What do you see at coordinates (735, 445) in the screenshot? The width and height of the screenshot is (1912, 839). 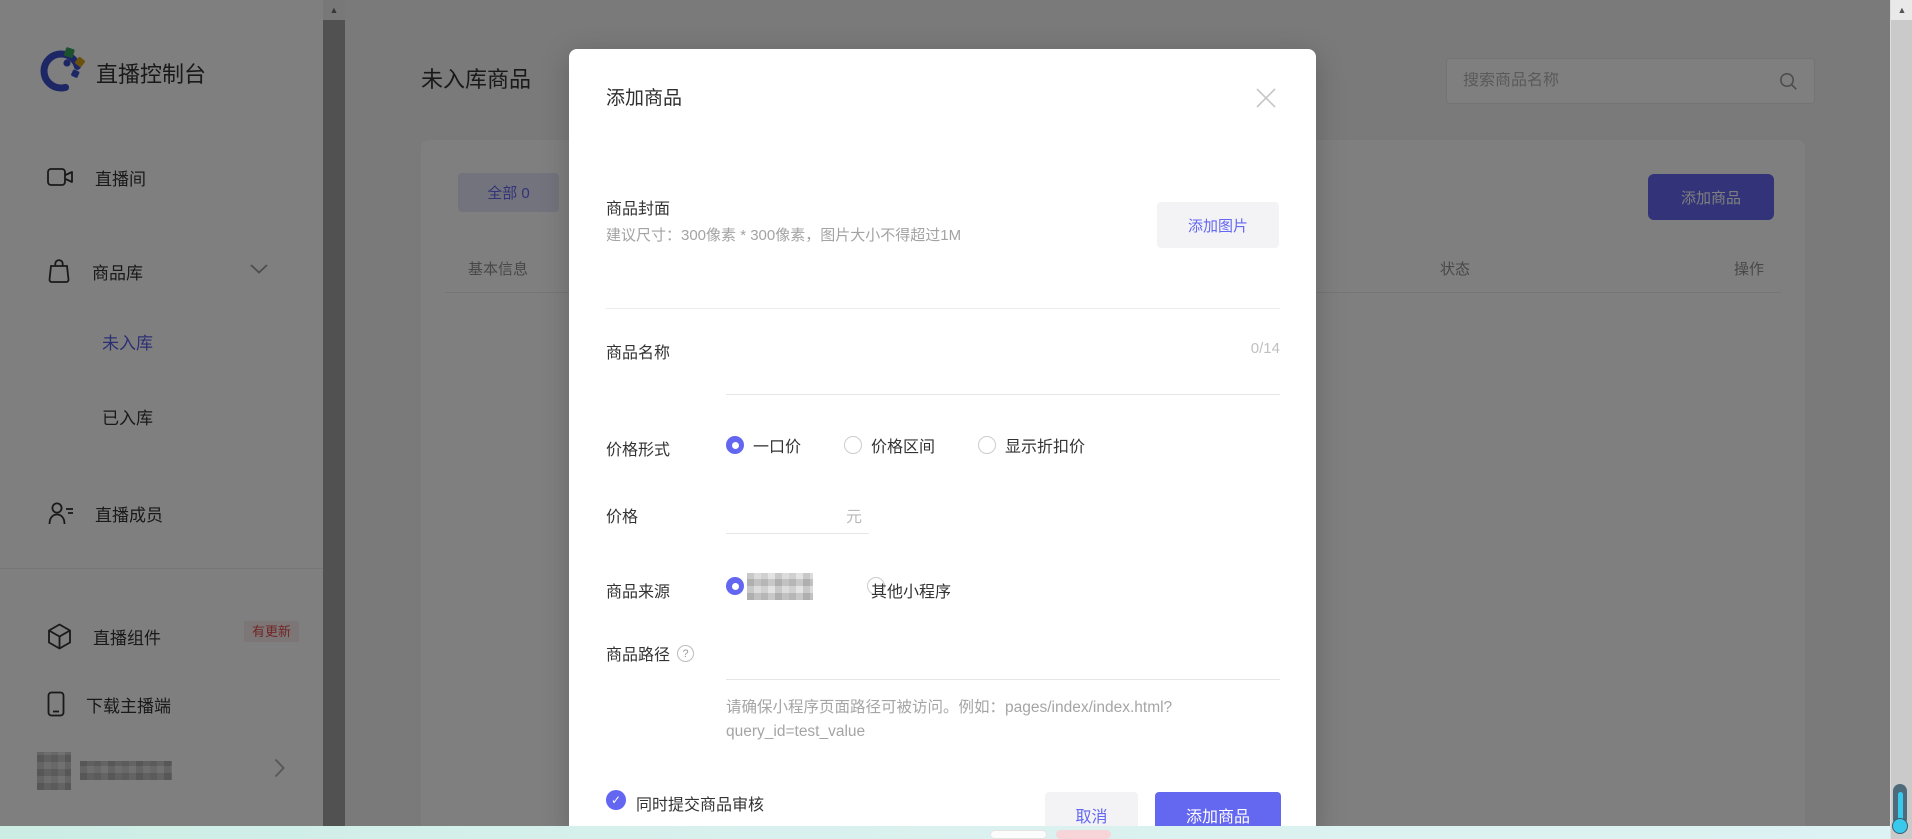 I see `radio-selected-icon` at bounding box center [735, 445].